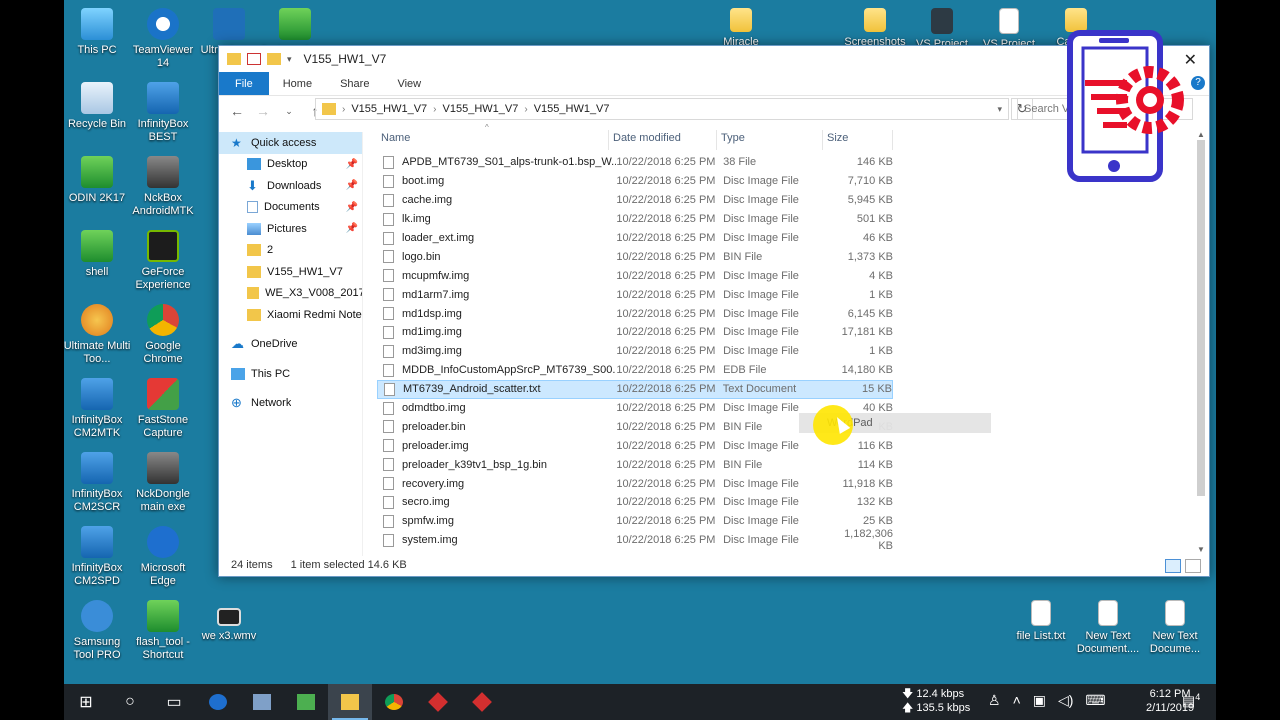  I want to click on desktop-shortcut: InfinityBox CM2SPD, so click(97, 557).